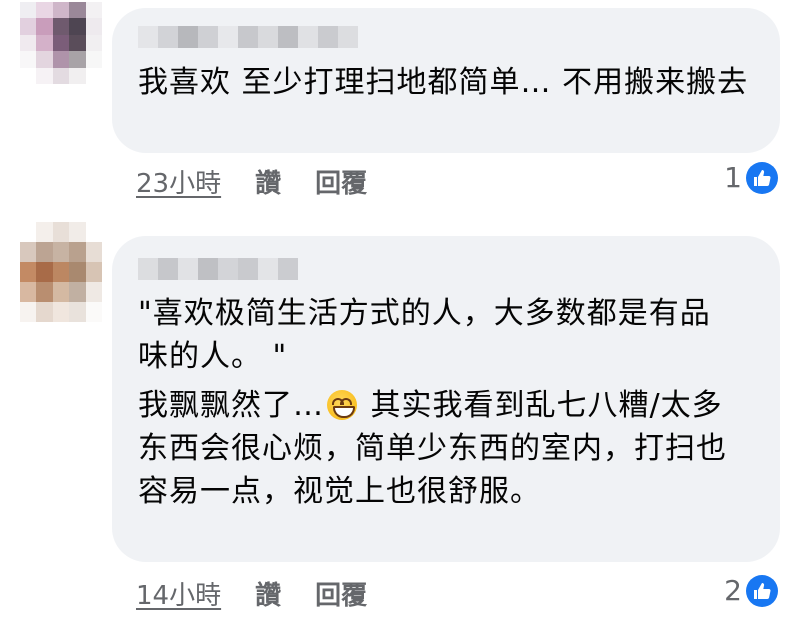 The height and width of the screenshot is (618, 800). Describe the element at coordinates (733, 590) in the screenshot. I see `reaction-count: 2` at that location.